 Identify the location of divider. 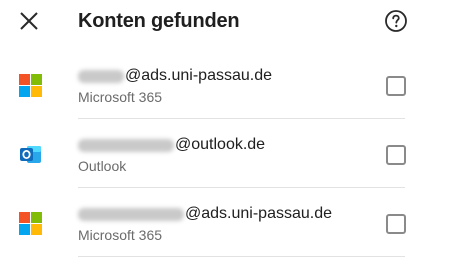
(241, 256).